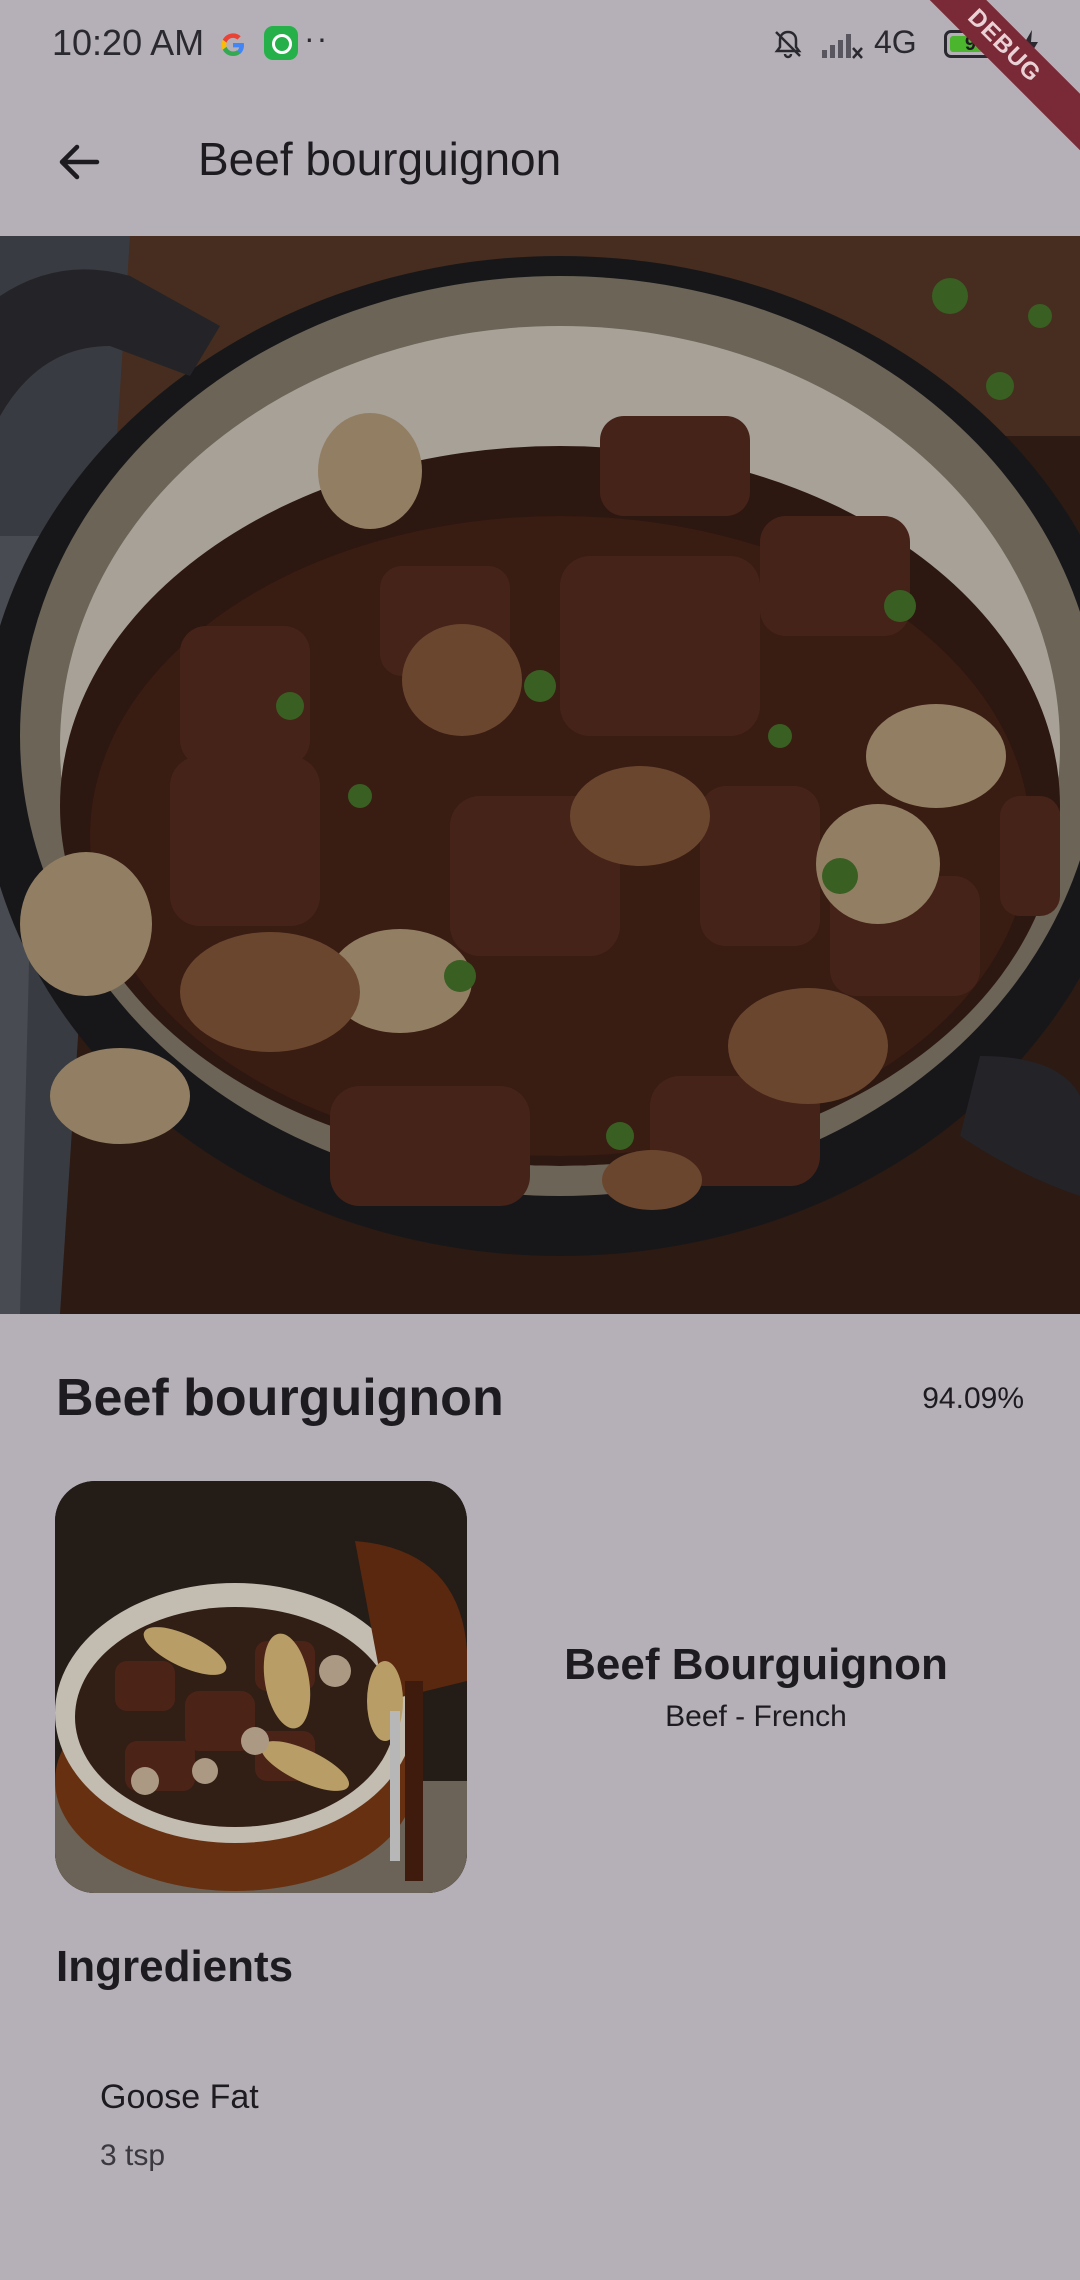 Image resolution: width=1080 pixels, height=2280 pixels. I want to click on back-button, so click(78, 162).